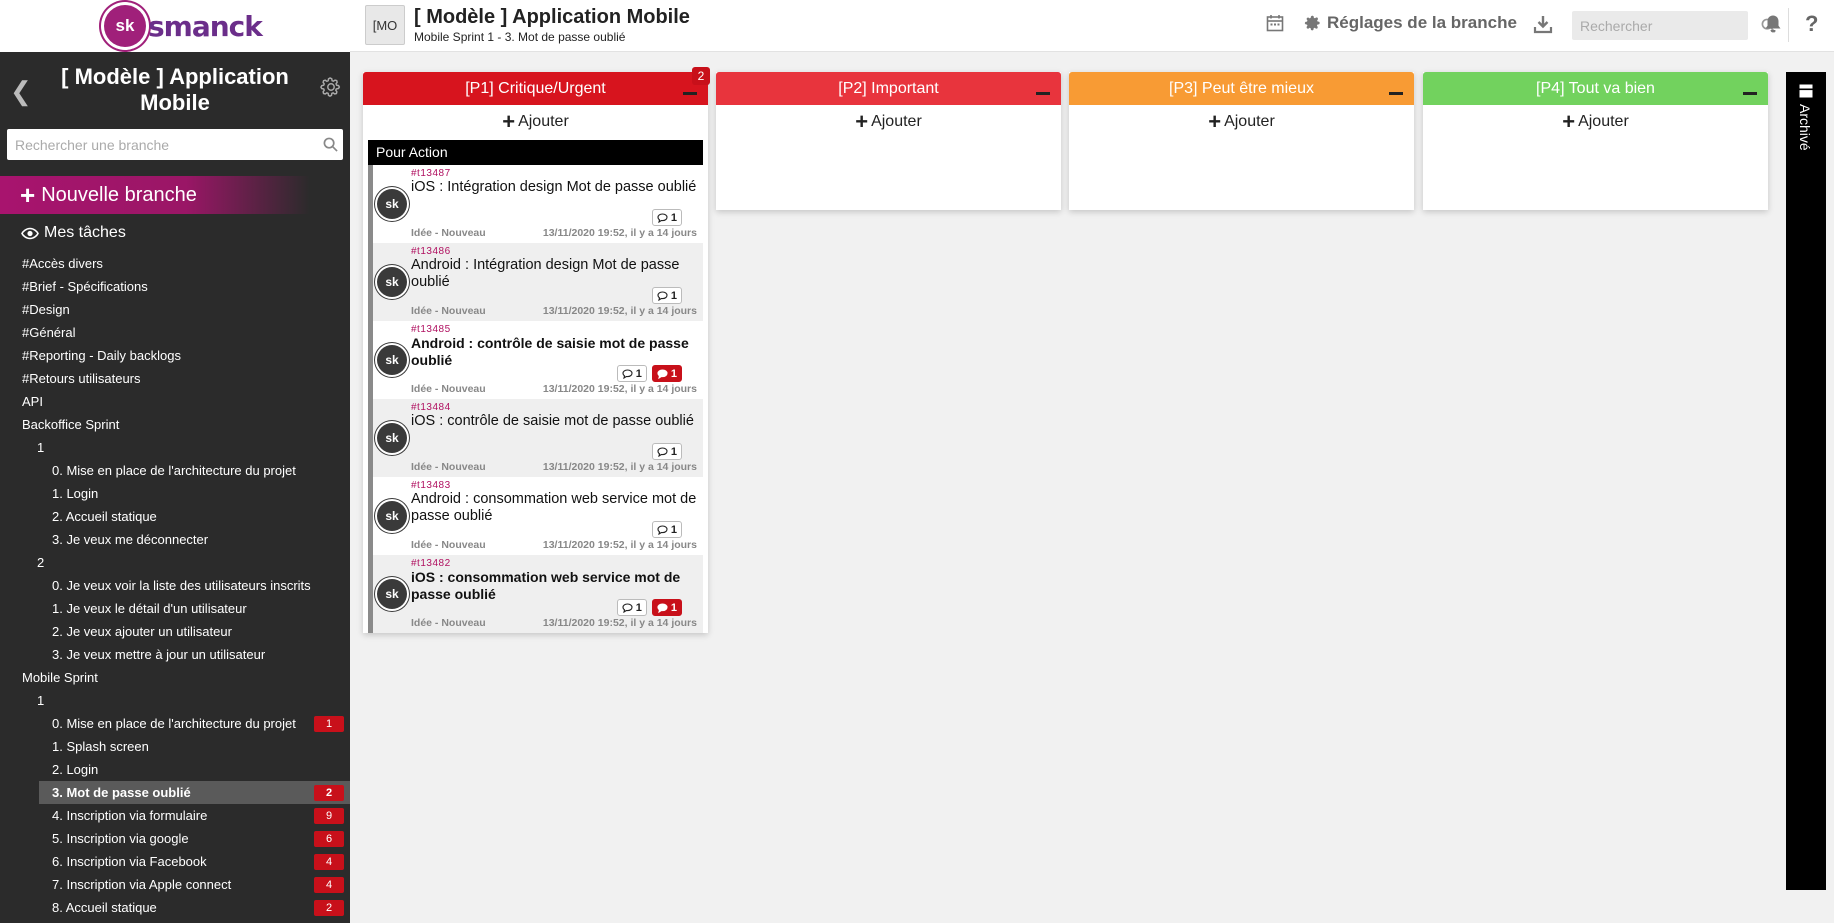 The width and height of the screenshot is (1834, 923). Describe the element at coordinates (175, 861) in the screenshot. I see `sidebar-item: 6. Inscription via Facebook 4` at that location.